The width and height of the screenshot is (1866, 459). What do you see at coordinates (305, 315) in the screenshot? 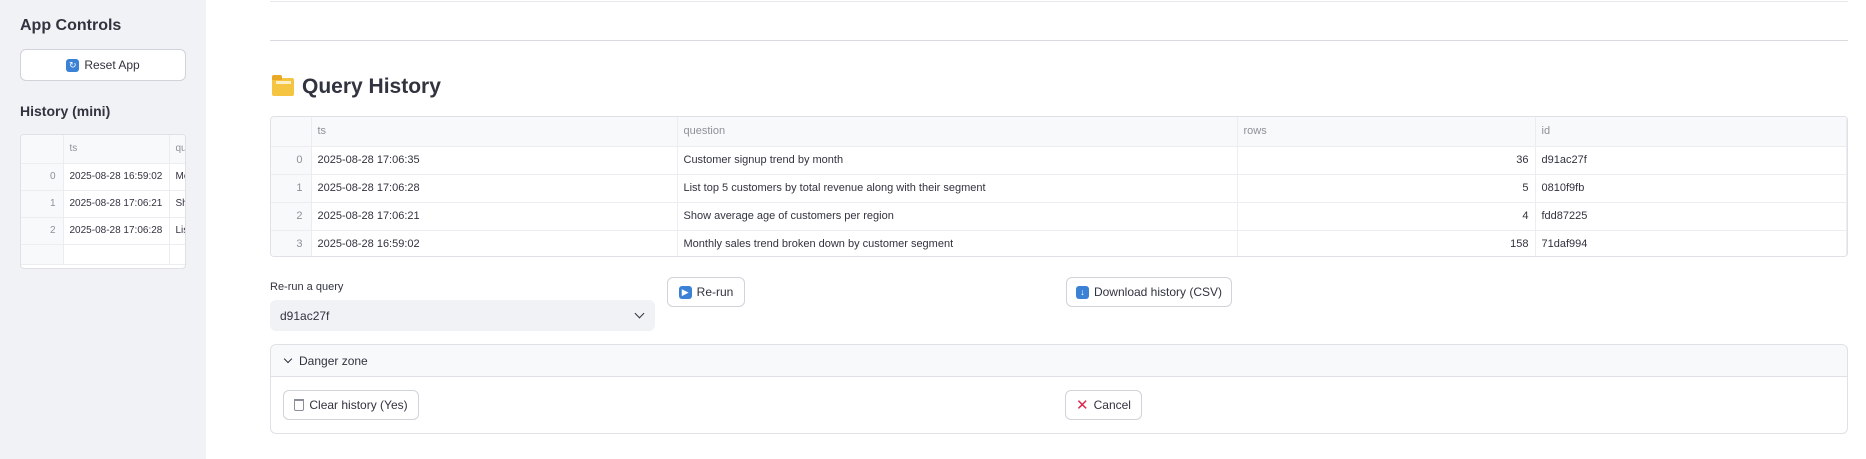
I see `rerun-selected-value: d91ac27f` at bounding box center [305, 315].